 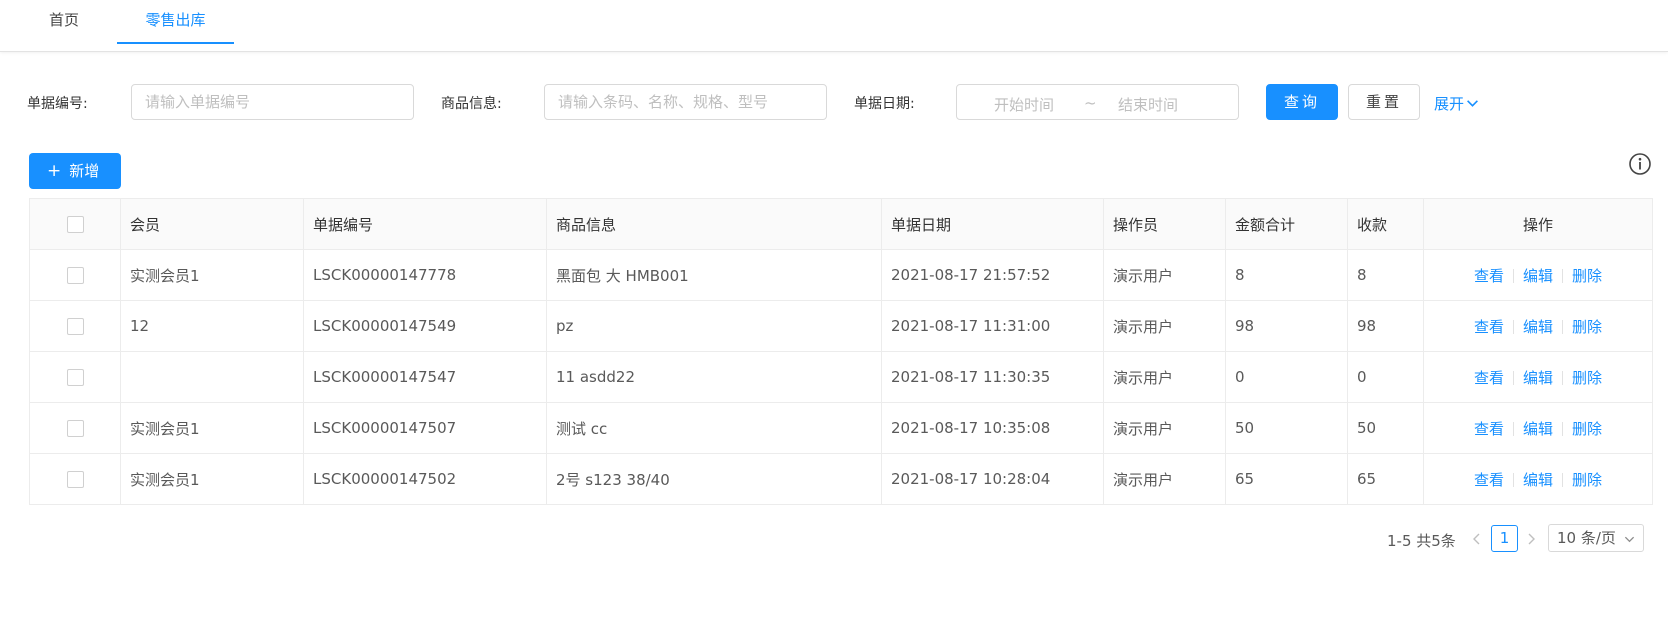 I want to click on select-all-checkbox, so click(x=75, y=224).